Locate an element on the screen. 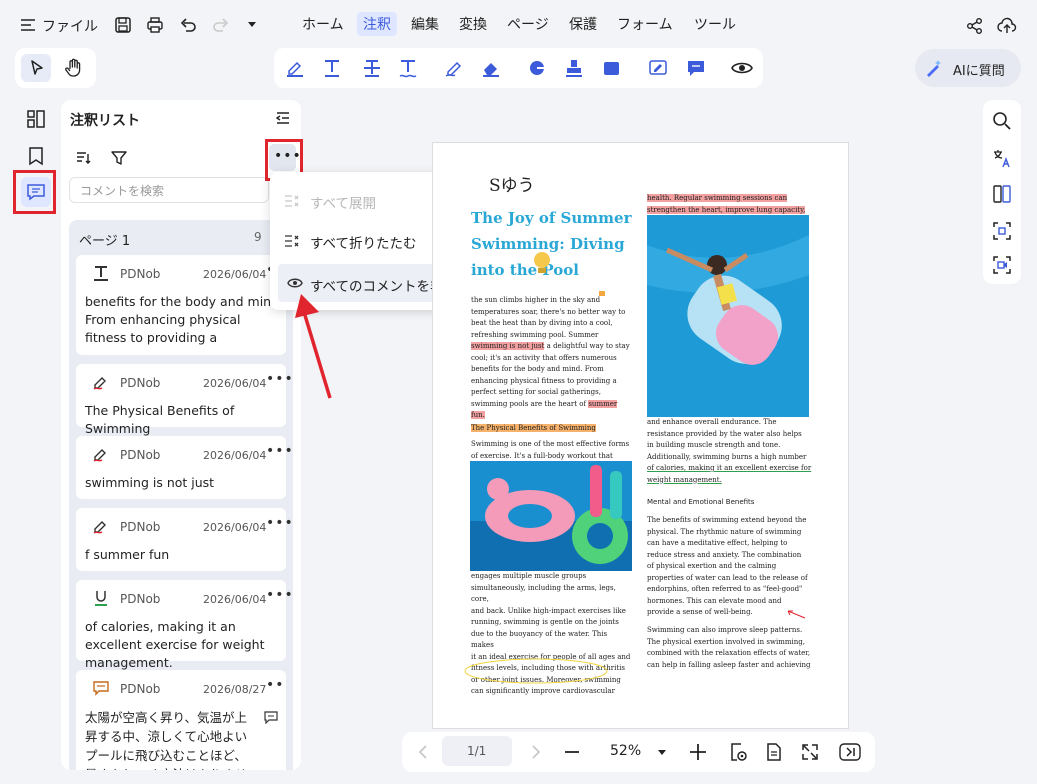 The width and height of the screenshot is (1037, 784). text-tool-icon is located at coordinates (333, 69).